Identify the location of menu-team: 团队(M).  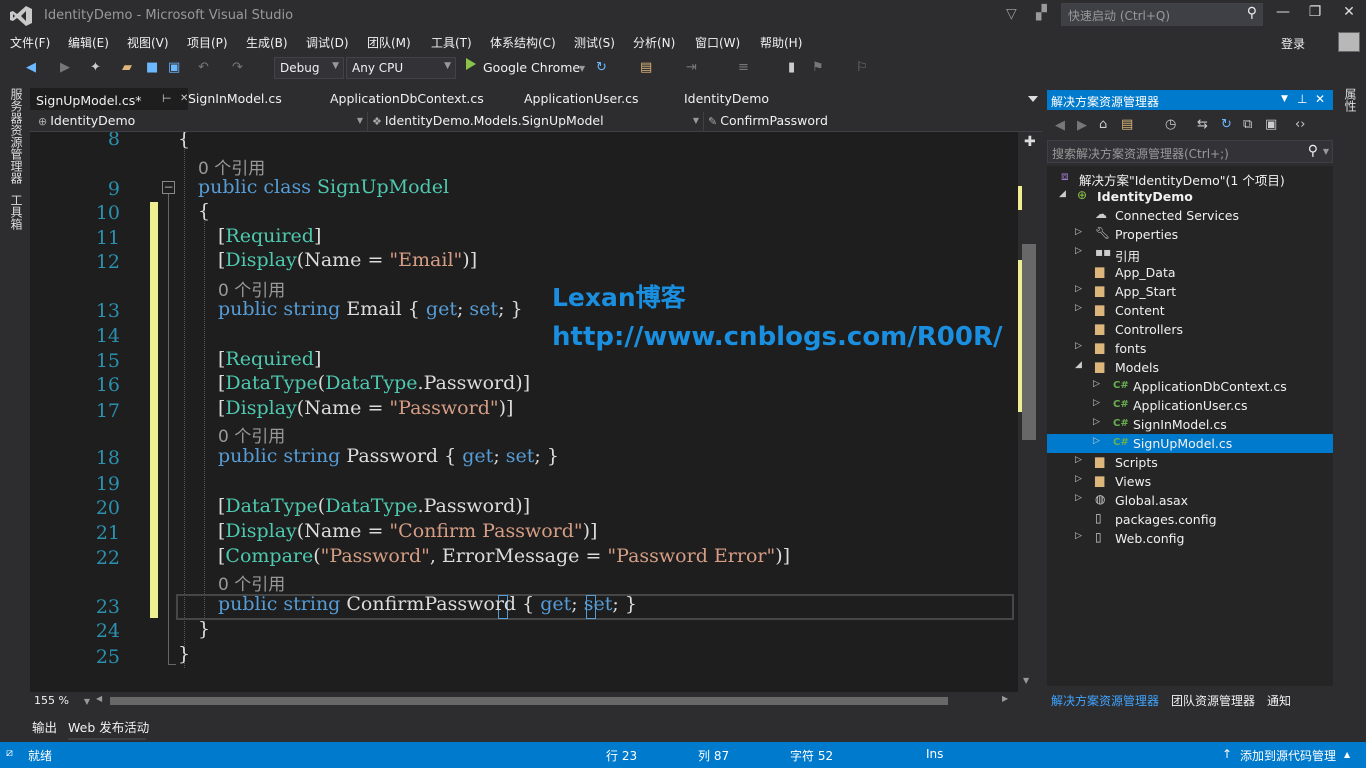
(389, 42).